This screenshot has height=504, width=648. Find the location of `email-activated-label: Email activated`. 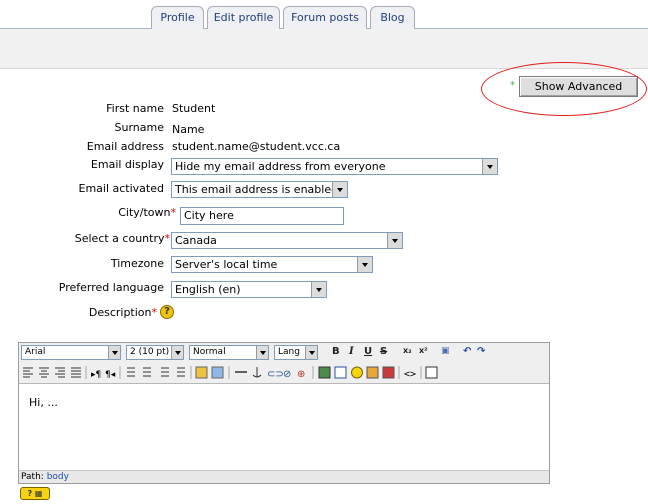

email-activated-label: Email activated is located at coordinates (121, 188).